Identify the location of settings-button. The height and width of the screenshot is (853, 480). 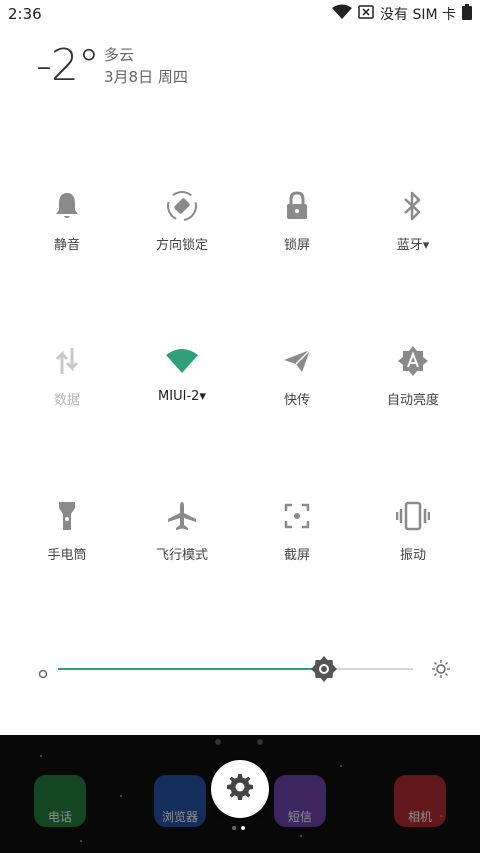
(240, 789).